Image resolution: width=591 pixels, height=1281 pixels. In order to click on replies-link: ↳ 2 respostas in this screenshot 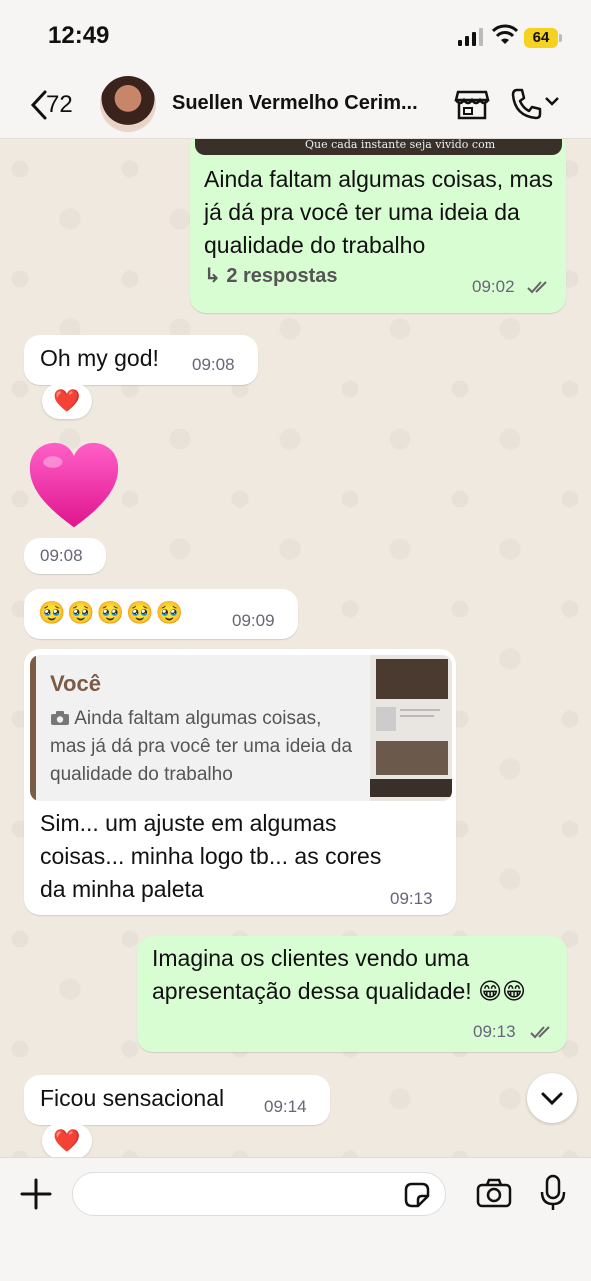, I will do `click(271, 275)`.